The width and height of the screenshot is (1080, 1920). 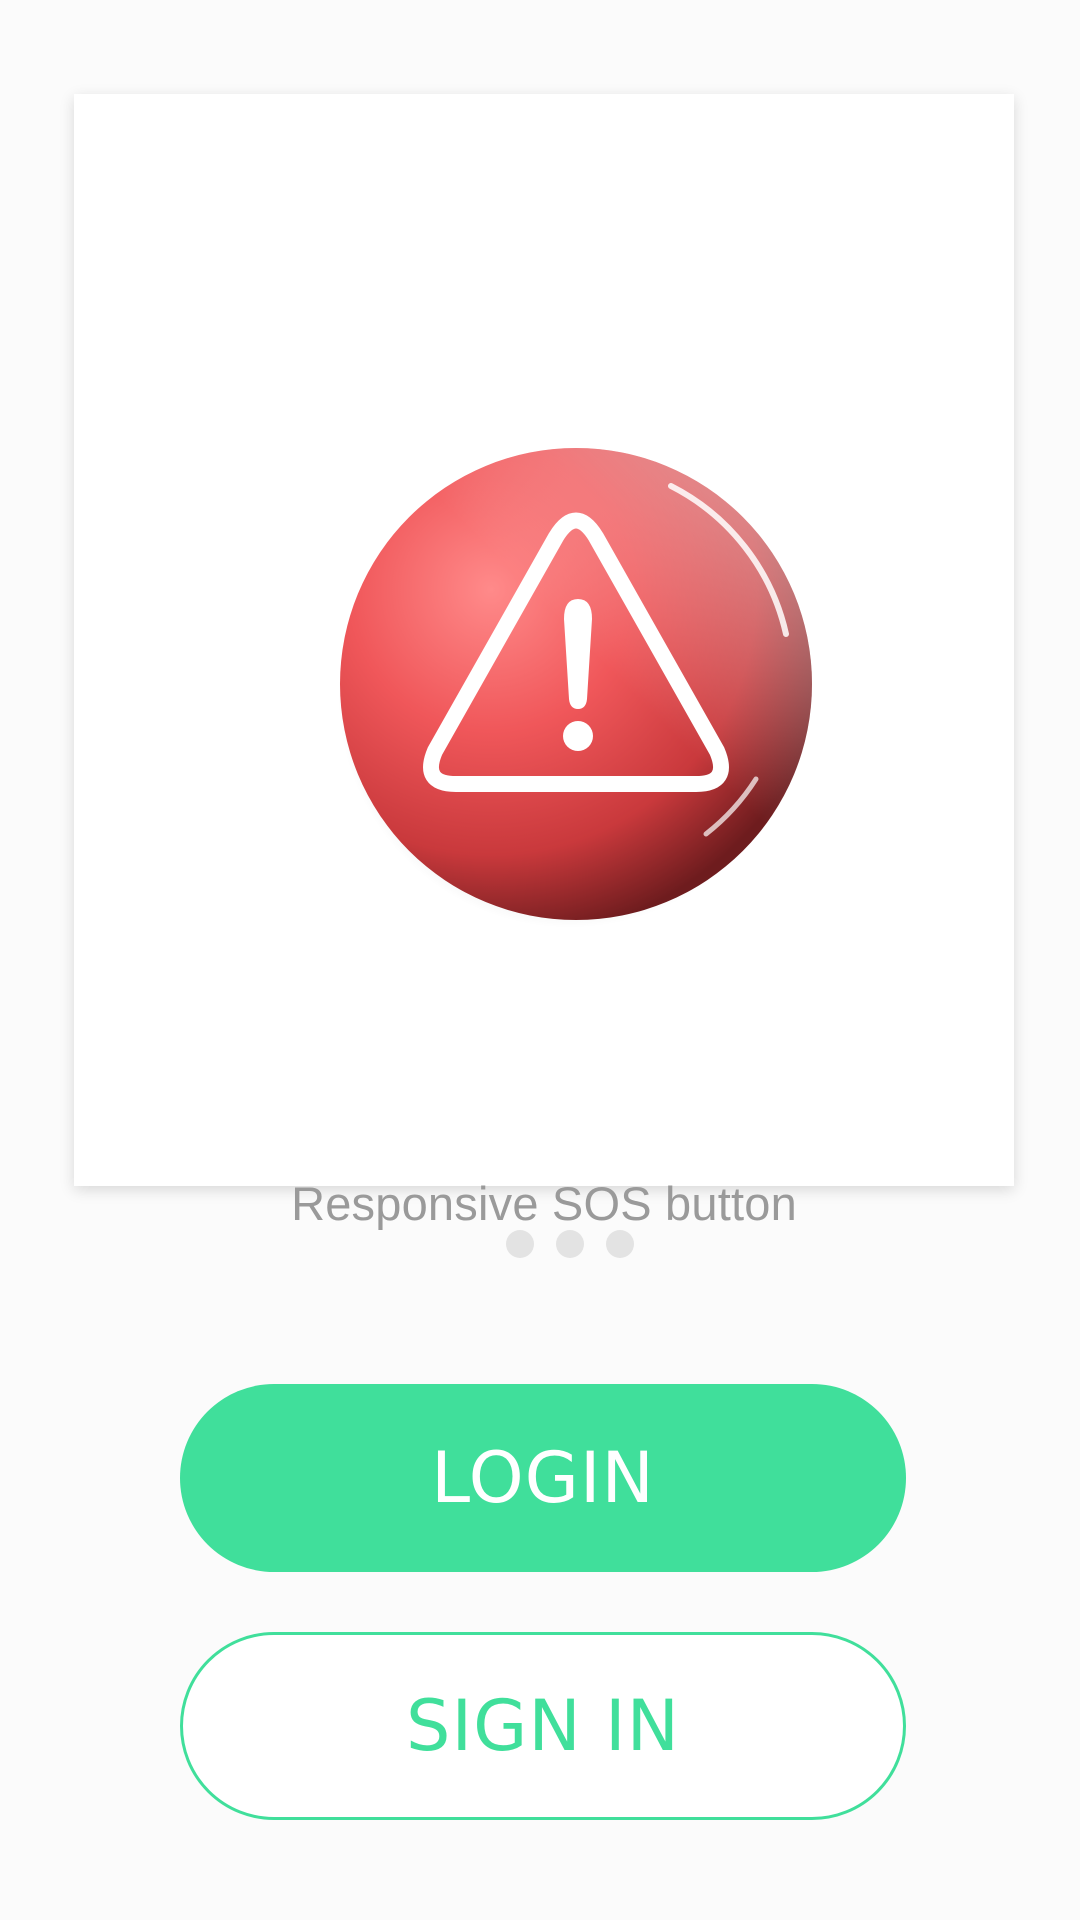 I want to click on login-button: LOGIN, so click(x=543, y=1478).